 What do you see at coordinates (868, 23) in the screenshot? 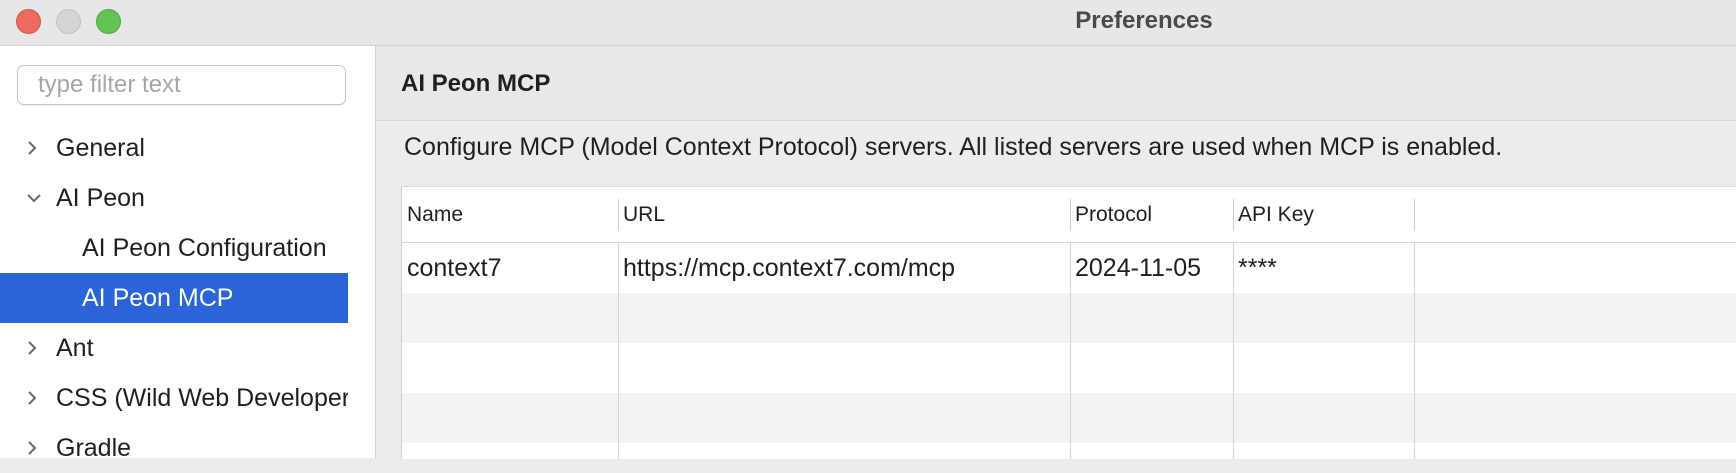
I see `title-bar: Preferences` at bounding box center [868, 23].